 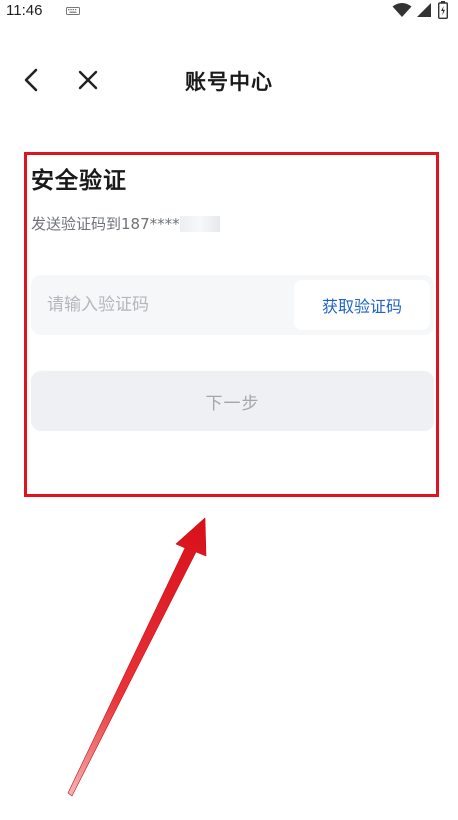 What do you see at coordinates (79, 181) in the screenshot?
I see `verification-title: 安全验证` at bounding box center [79, 181].